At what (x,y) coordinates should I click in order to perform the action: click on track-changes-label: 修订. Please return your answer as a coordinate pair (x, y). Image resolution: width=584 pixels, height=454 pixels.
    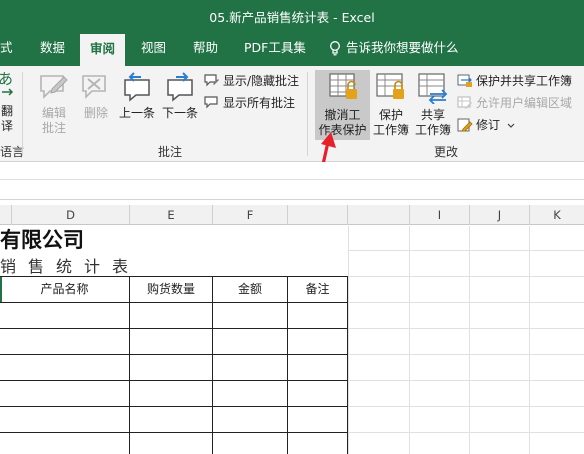
    Looking at the image, I should click on (488, 125).